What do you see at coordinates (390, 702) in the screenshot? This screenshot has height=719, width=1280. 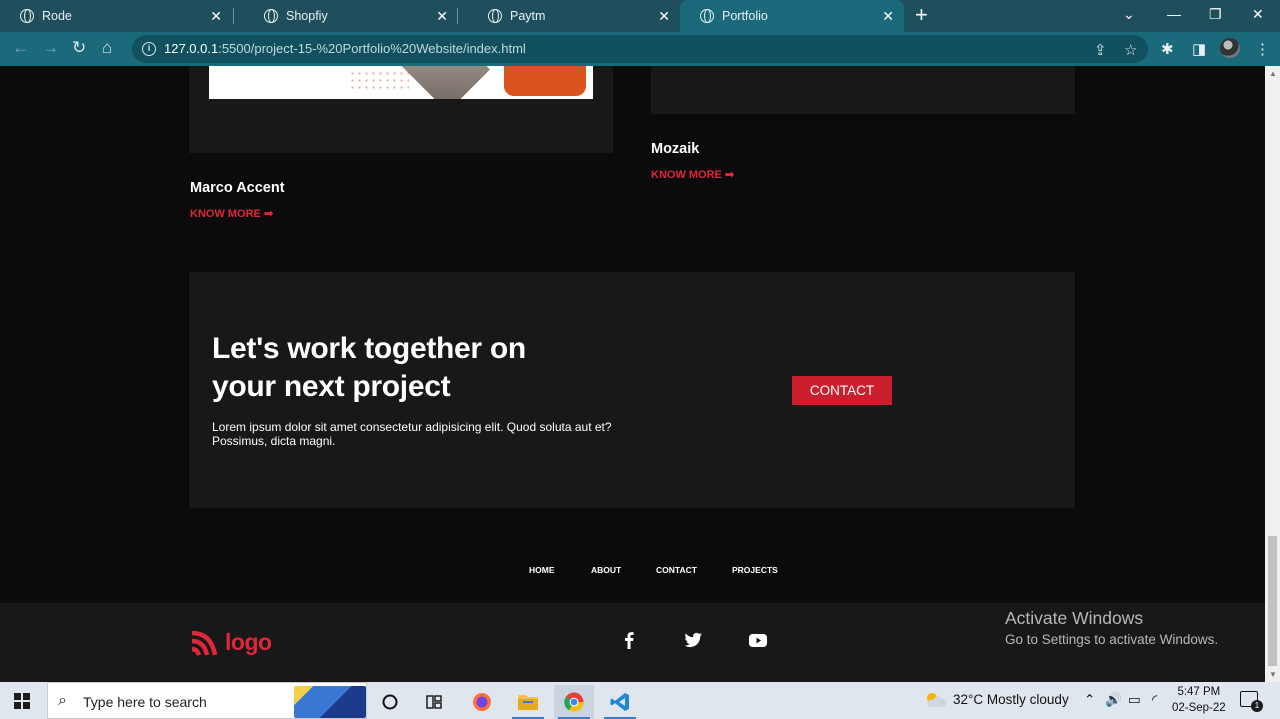 I see `cortana-icon` at bounding box center [390, 702].